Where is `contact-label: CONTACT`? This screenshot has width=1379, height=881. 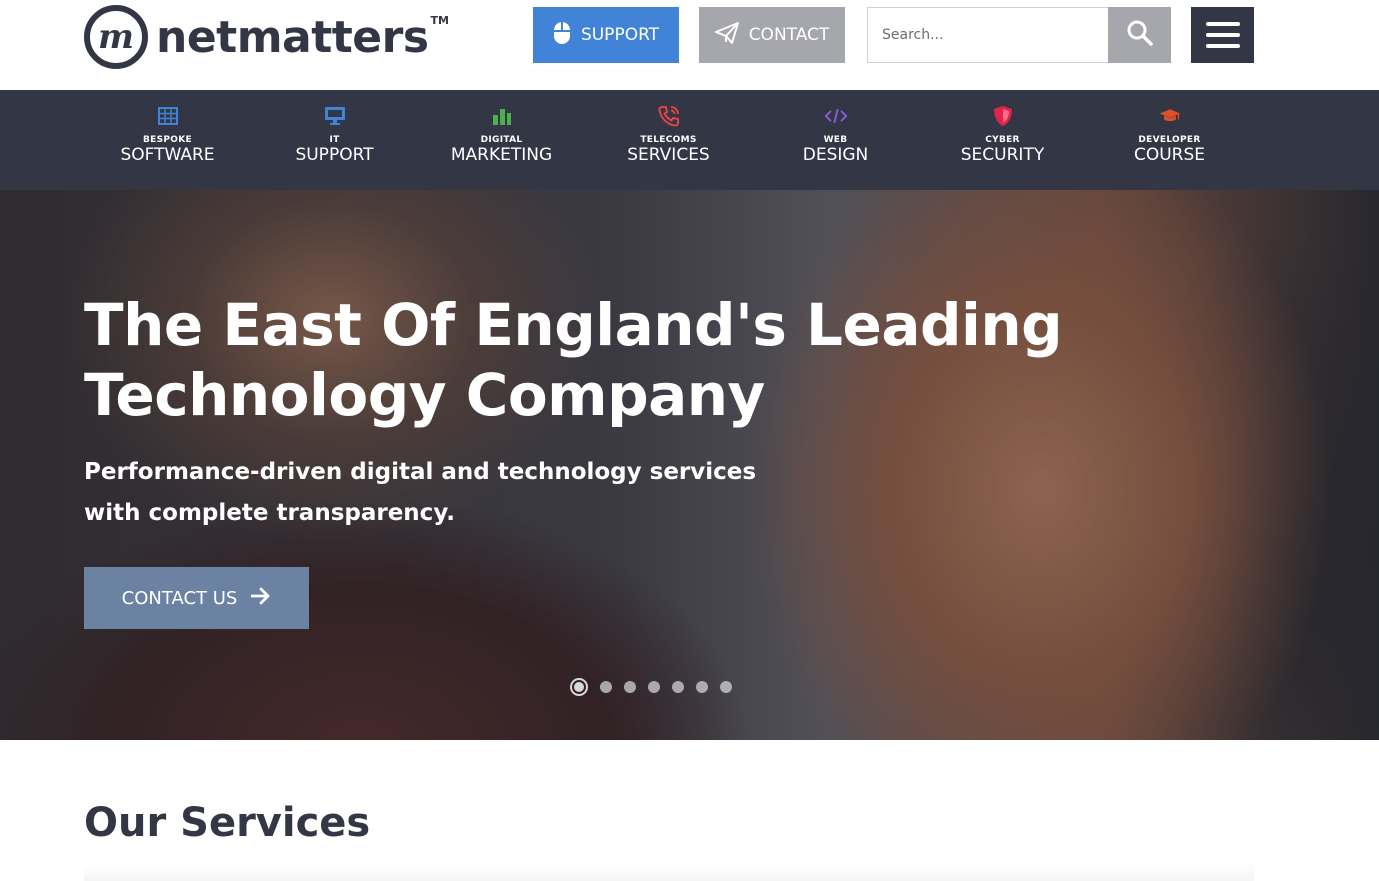 contact-label: CONTACT is located at coordinates (789, 35).